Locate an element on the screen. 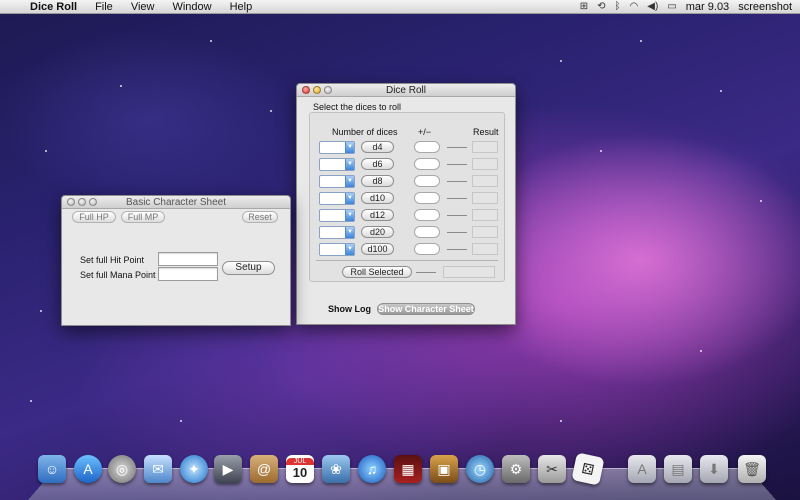 This screenshot has width=800, height=500. character-sheet-titlebar: Basic Character Sheet is located at coordinates (176, 202).